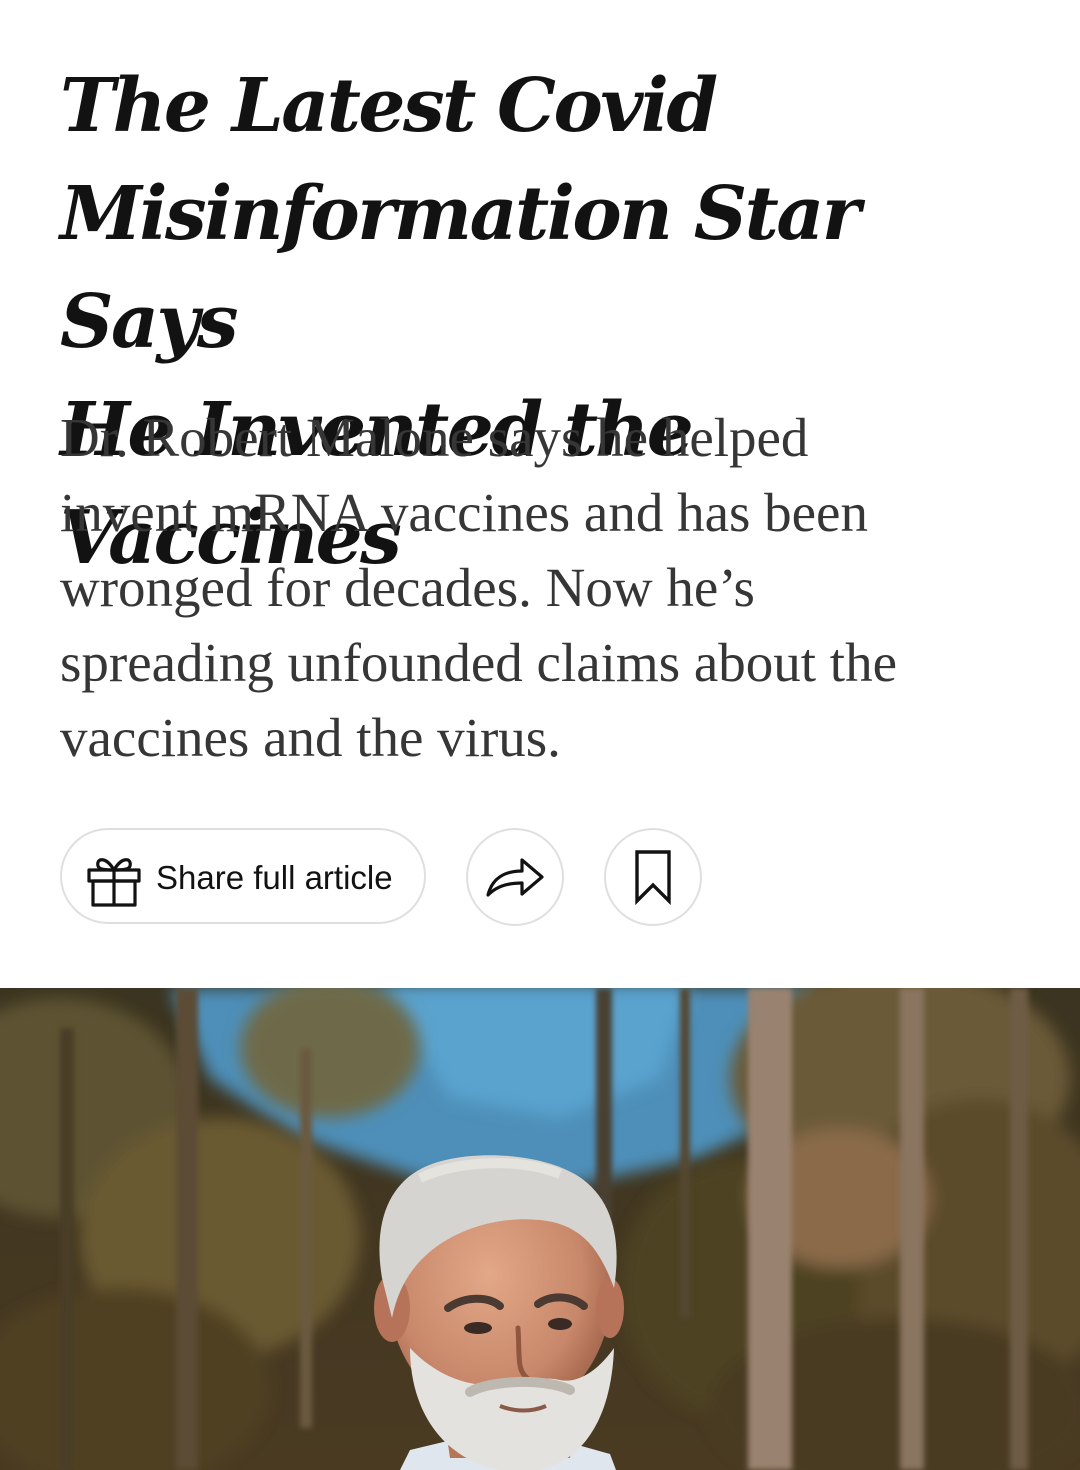 The height and width of the screenshot is (1470, 1080). Describe the element at coordinates (389, 106) in the screenshot. I see `headline-line: The Latest Covid` at that location.